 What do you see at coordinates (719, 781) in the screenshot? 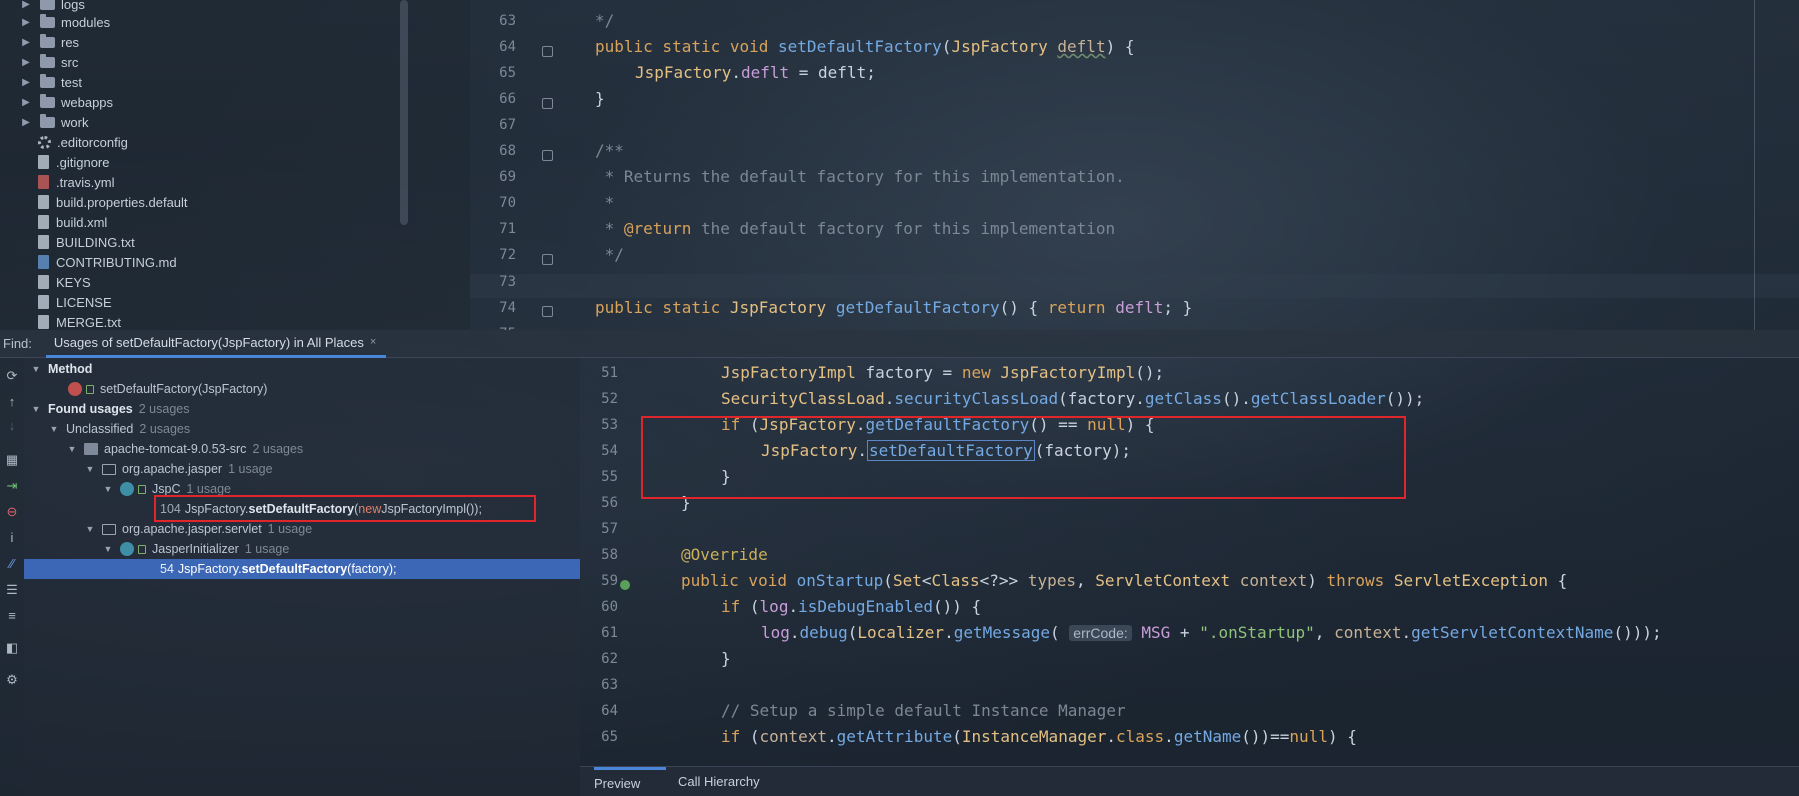
I see `tab-call-hierarchy: Call Hierarchy` at bounding box center [719, 781].